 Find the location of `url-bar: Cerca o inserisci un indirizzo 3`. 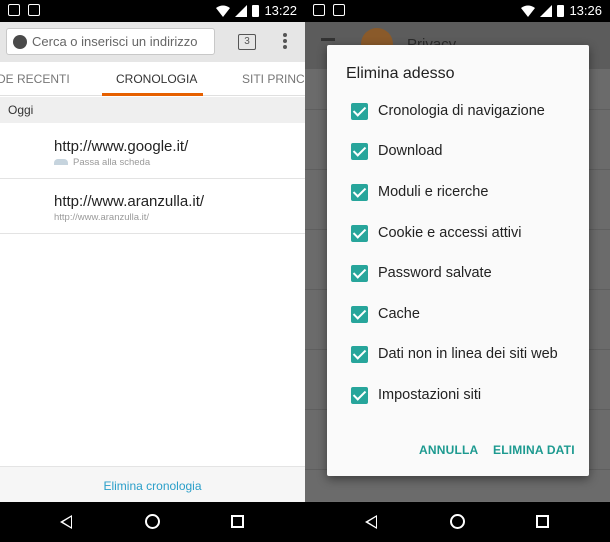

url-bar: Cerca o inserisci un indirizzo 3 is located at coordinates (152, 42).